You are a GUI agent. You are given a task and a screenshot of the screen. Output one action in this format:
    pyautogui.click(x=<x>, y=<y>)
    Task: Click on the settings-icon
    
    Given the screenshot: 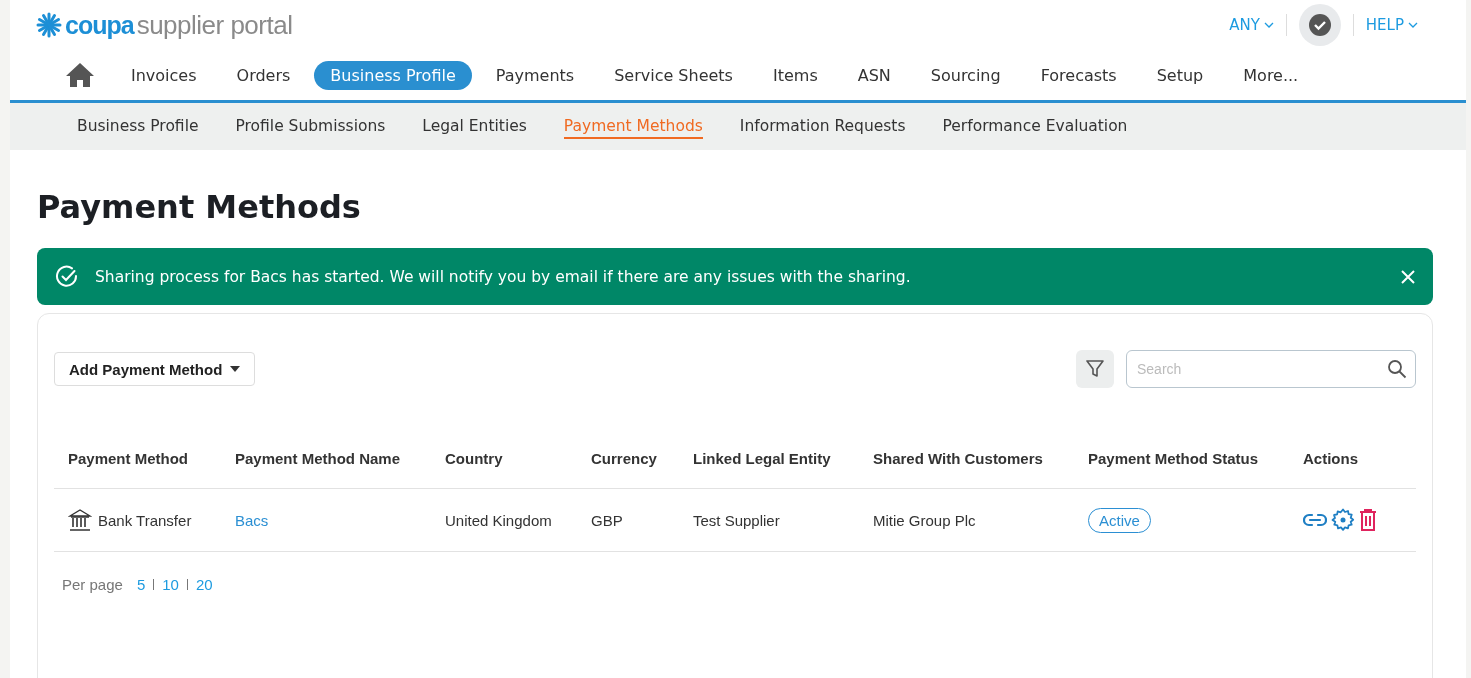 What is the action you would take?
    pyautogui.click(x=1343, y=520)
    